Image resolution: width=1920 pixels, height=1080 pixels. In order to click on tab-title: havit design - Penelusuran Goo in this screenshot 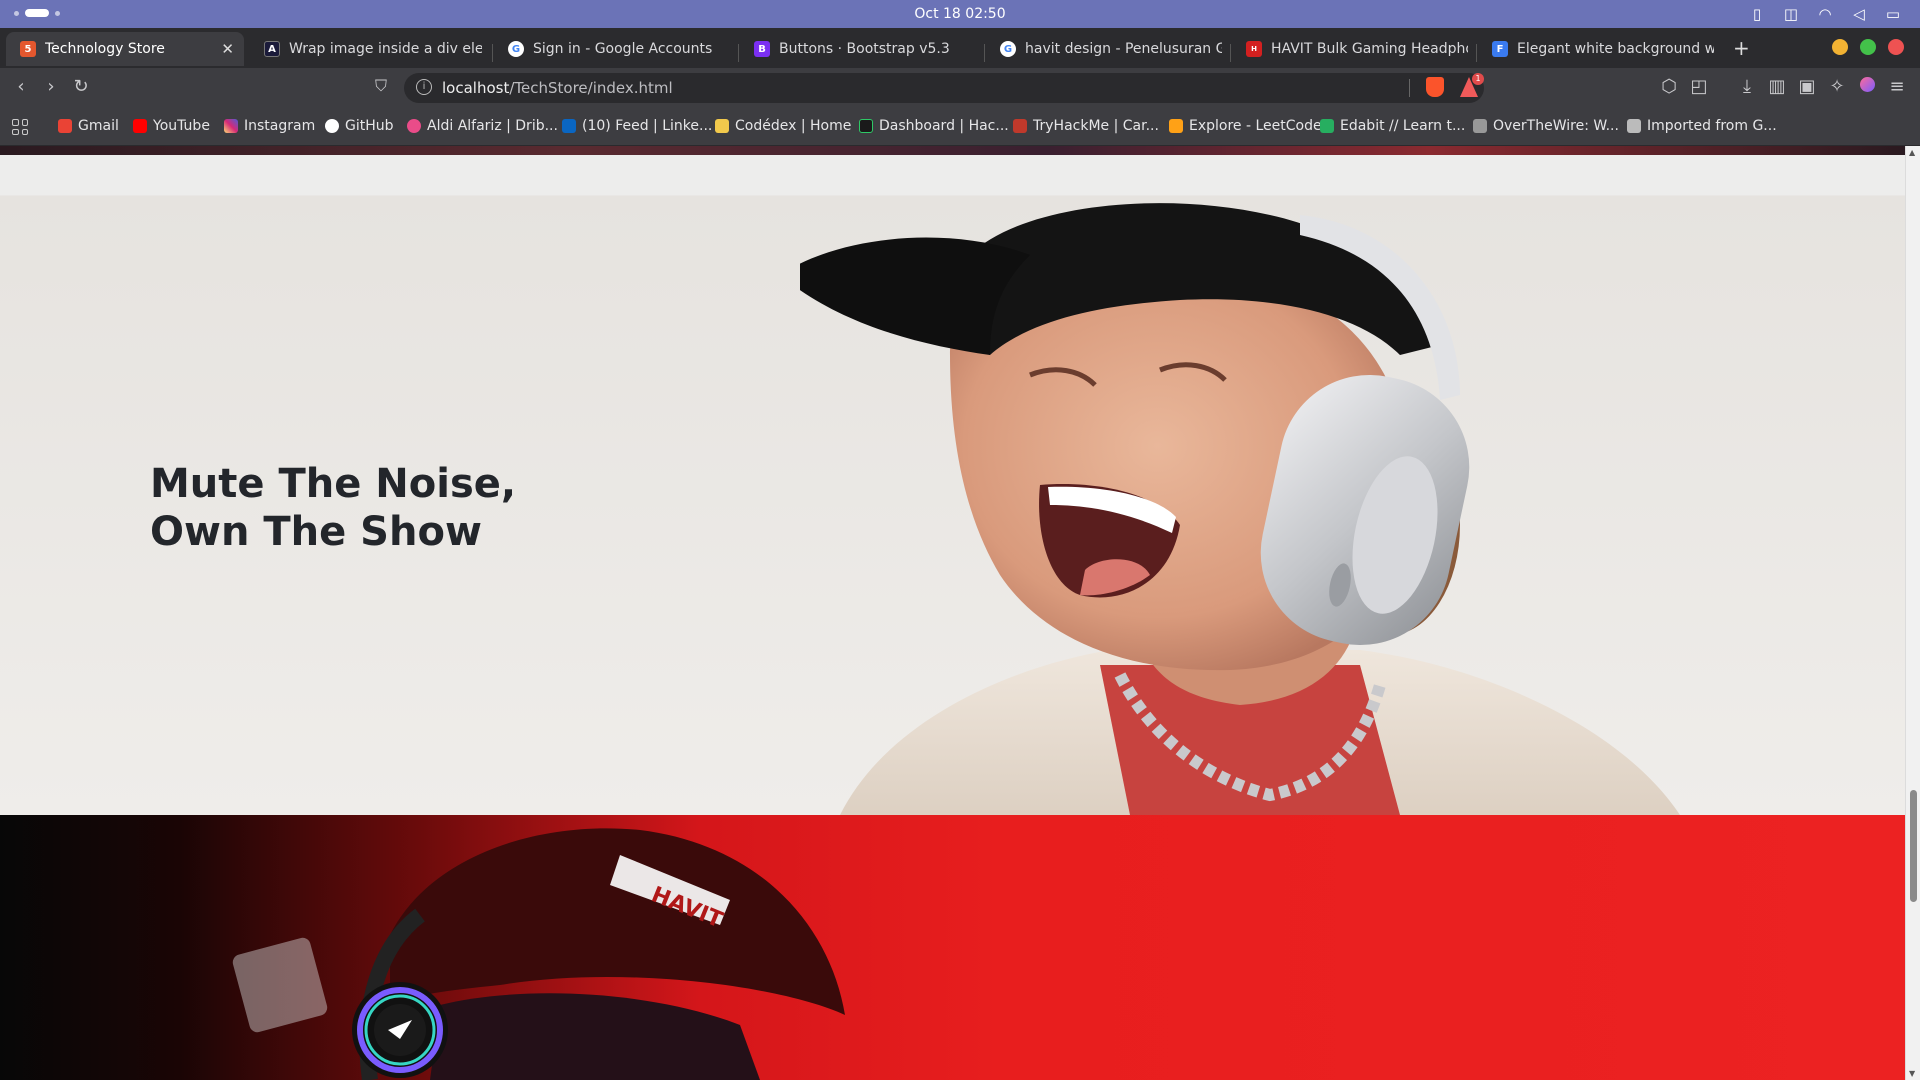, I will do `click(1123, 49)`.